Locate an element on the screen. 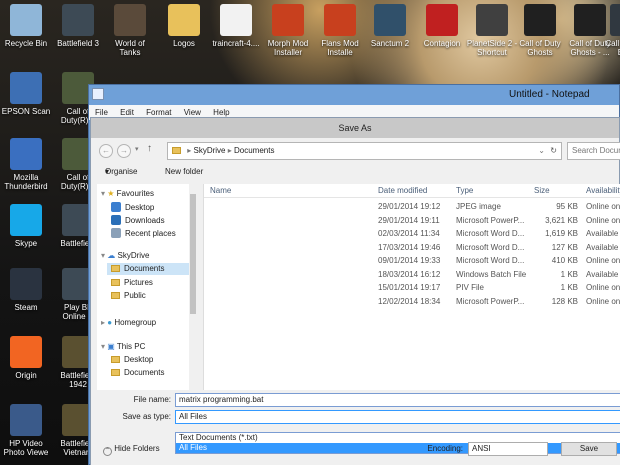 This screenshot has width=620, height=465. column-date-modified: Date modified is located at coordinates (402, 190).